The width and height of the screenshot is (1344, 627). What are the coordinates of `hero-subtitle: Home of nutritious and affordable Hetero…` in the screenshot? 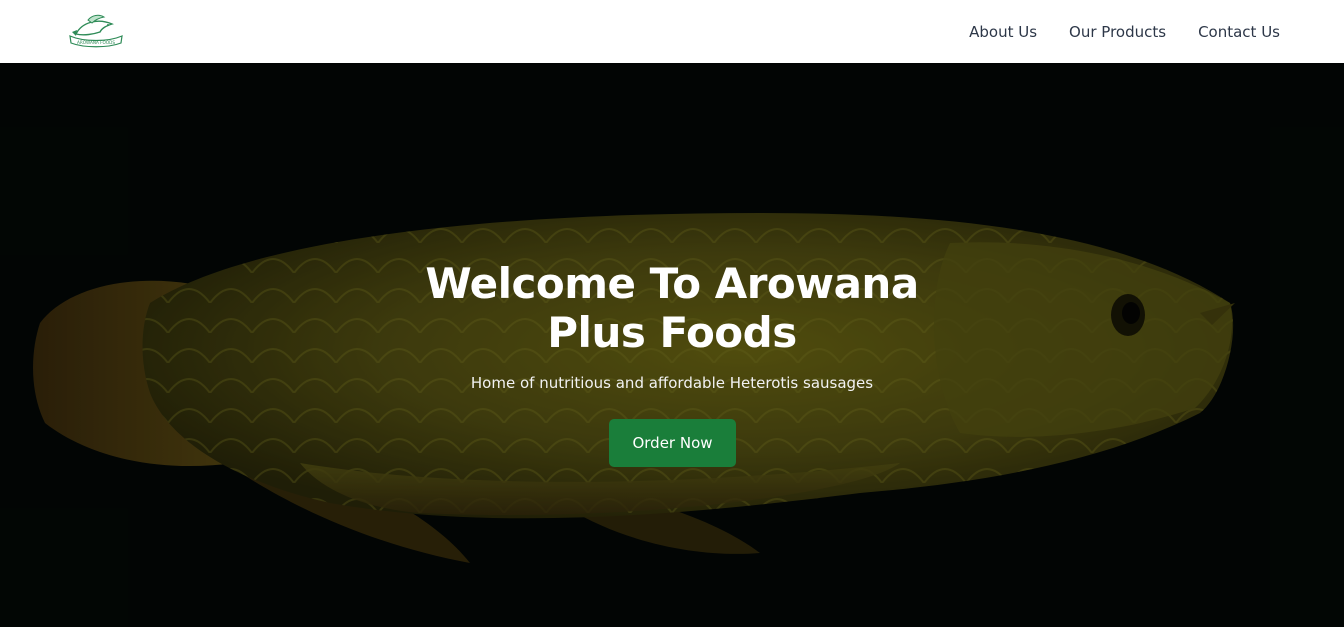 It's located at (672, 383).